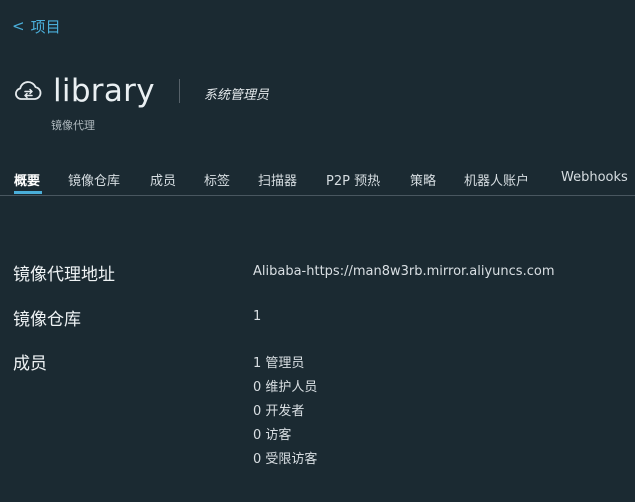 This screenshot has width=635, height=502. What do you see at coordinates (27, 179) in the screenshot?
I see `tab-summary: 概要` at bounding box center [27, 179].